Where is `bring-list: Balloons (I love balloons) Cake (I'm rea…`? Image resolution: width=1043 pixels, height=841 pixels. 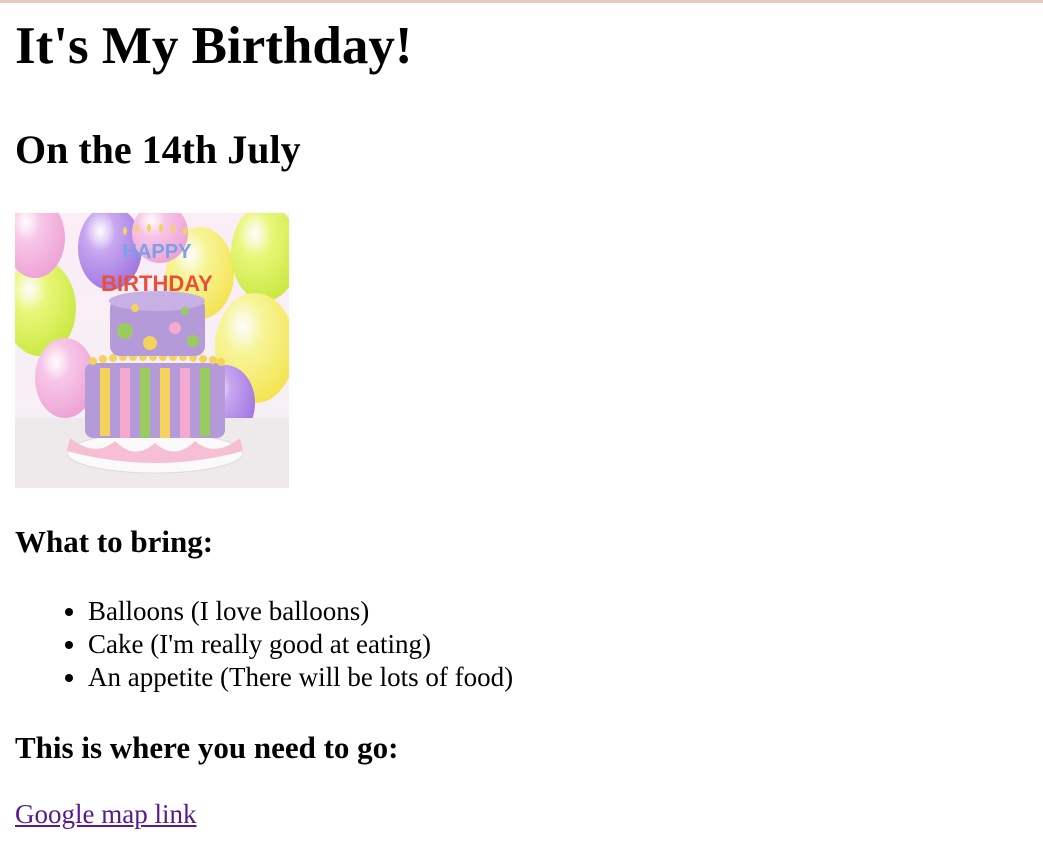
bring-list: Balloons (I love balloons) Cake (I'm rea… is located at coordinates (264, 644).